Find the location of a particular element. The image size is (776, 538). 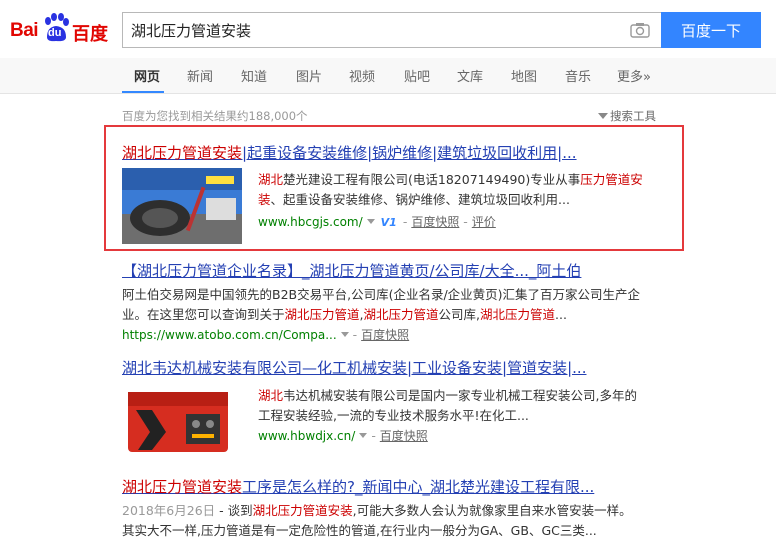

tab-more: 更多» is located at coordinates (634, 75).